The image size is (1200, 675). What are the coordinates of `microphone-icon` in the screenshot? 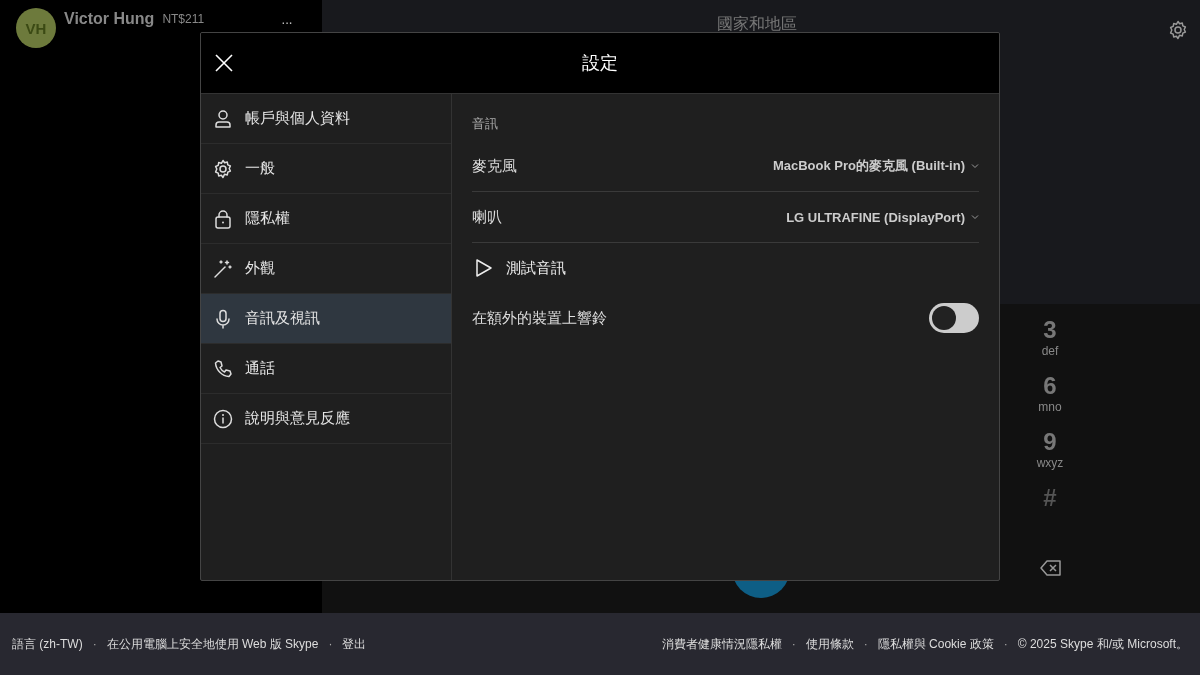 It's located at (223, 318).